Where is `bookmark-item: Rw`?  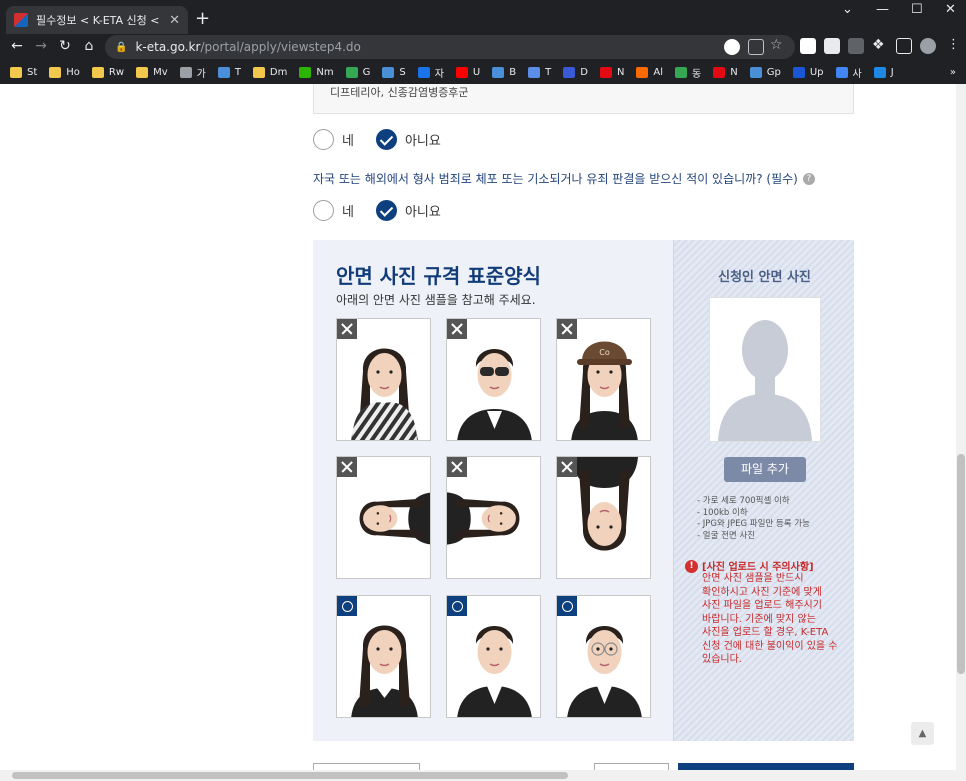
bookmark-item: Rw is located at coordinates (108, 72).